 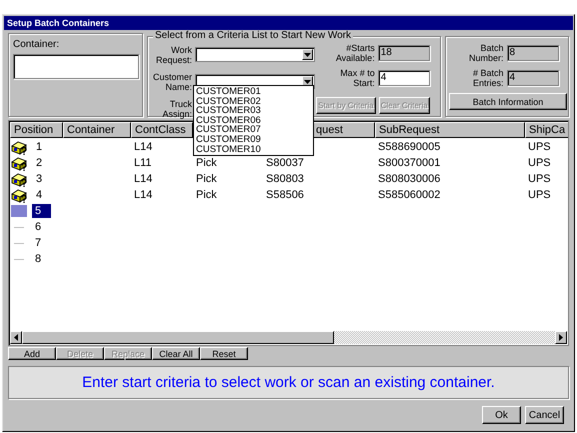 What do you see at coordinates (38, 227) in the screenshot?
I see `position-cell-text: 6` at bounding box center [38, 227].